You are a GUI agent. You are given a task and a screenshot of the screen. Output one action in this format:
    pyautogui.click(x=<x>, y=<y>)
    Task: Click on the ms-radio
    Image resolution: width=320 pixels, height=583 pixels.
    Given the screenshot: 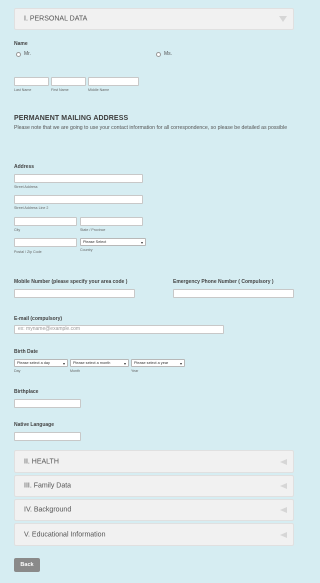 What is the action you would take?
    pyautogui.click(x=158, y=54)
    